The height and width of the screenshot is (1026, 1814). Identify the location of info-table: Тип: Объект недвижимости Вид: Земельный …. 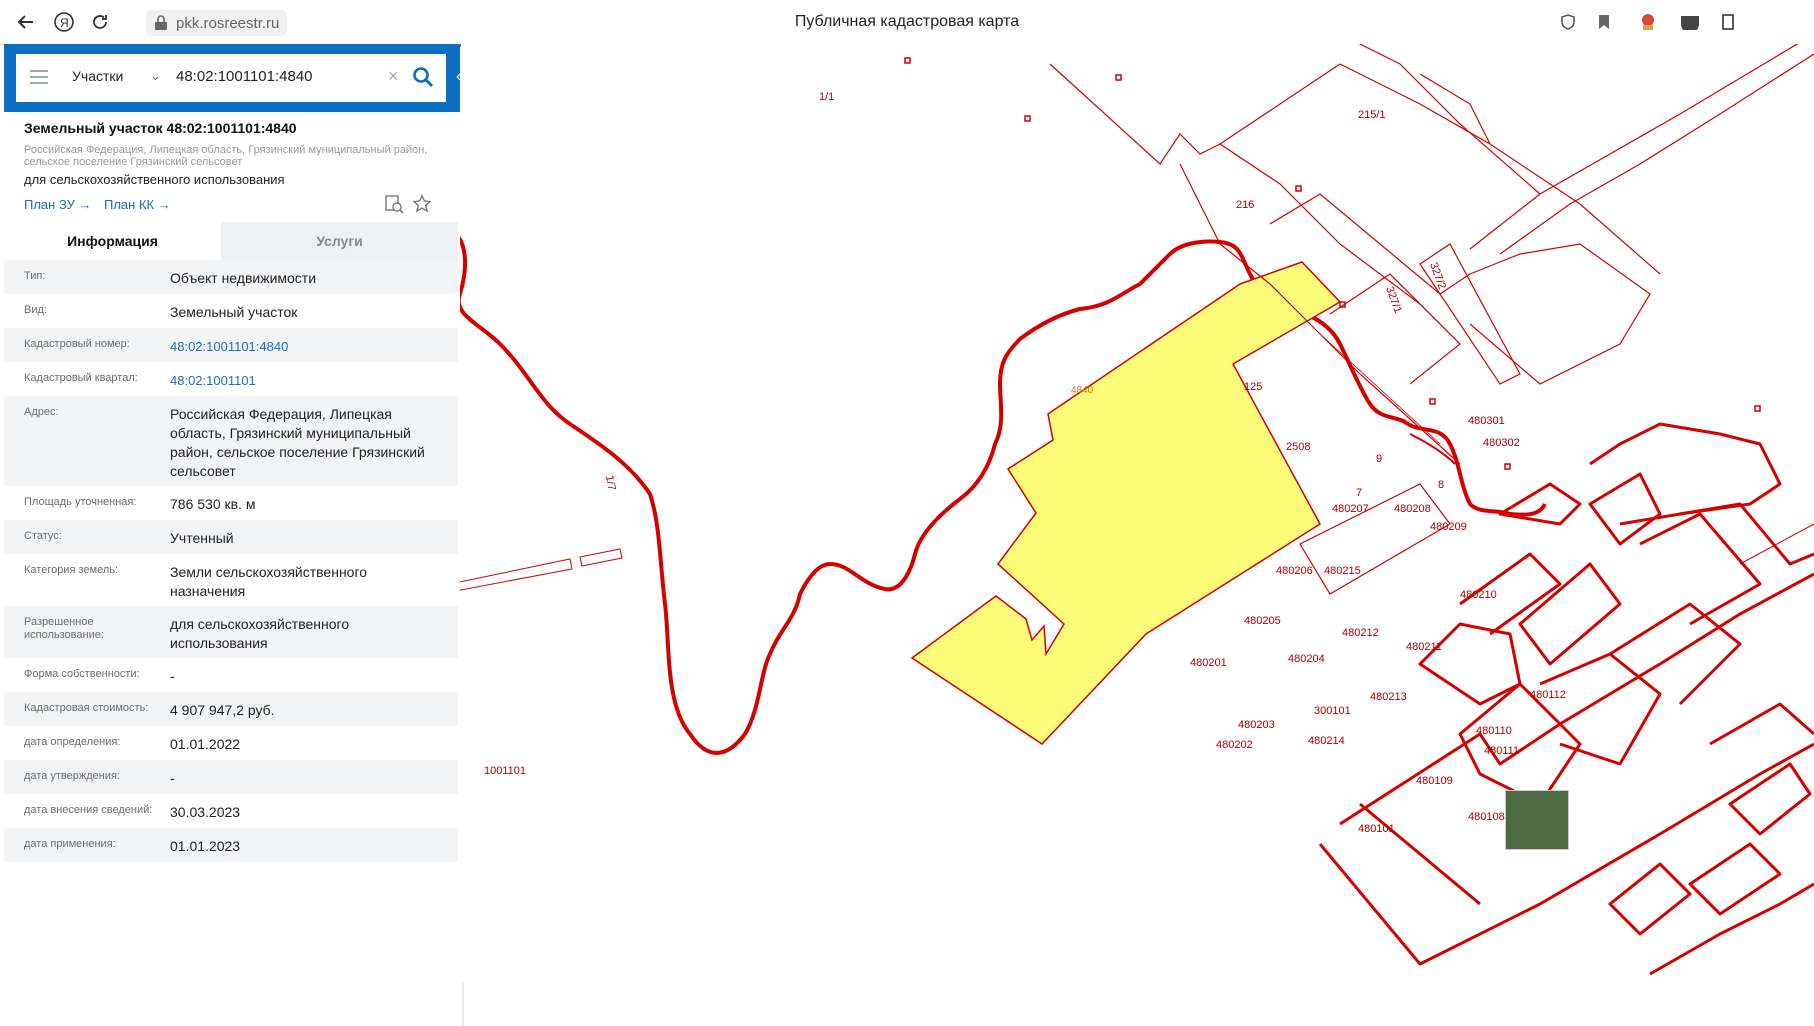
(231, 561).